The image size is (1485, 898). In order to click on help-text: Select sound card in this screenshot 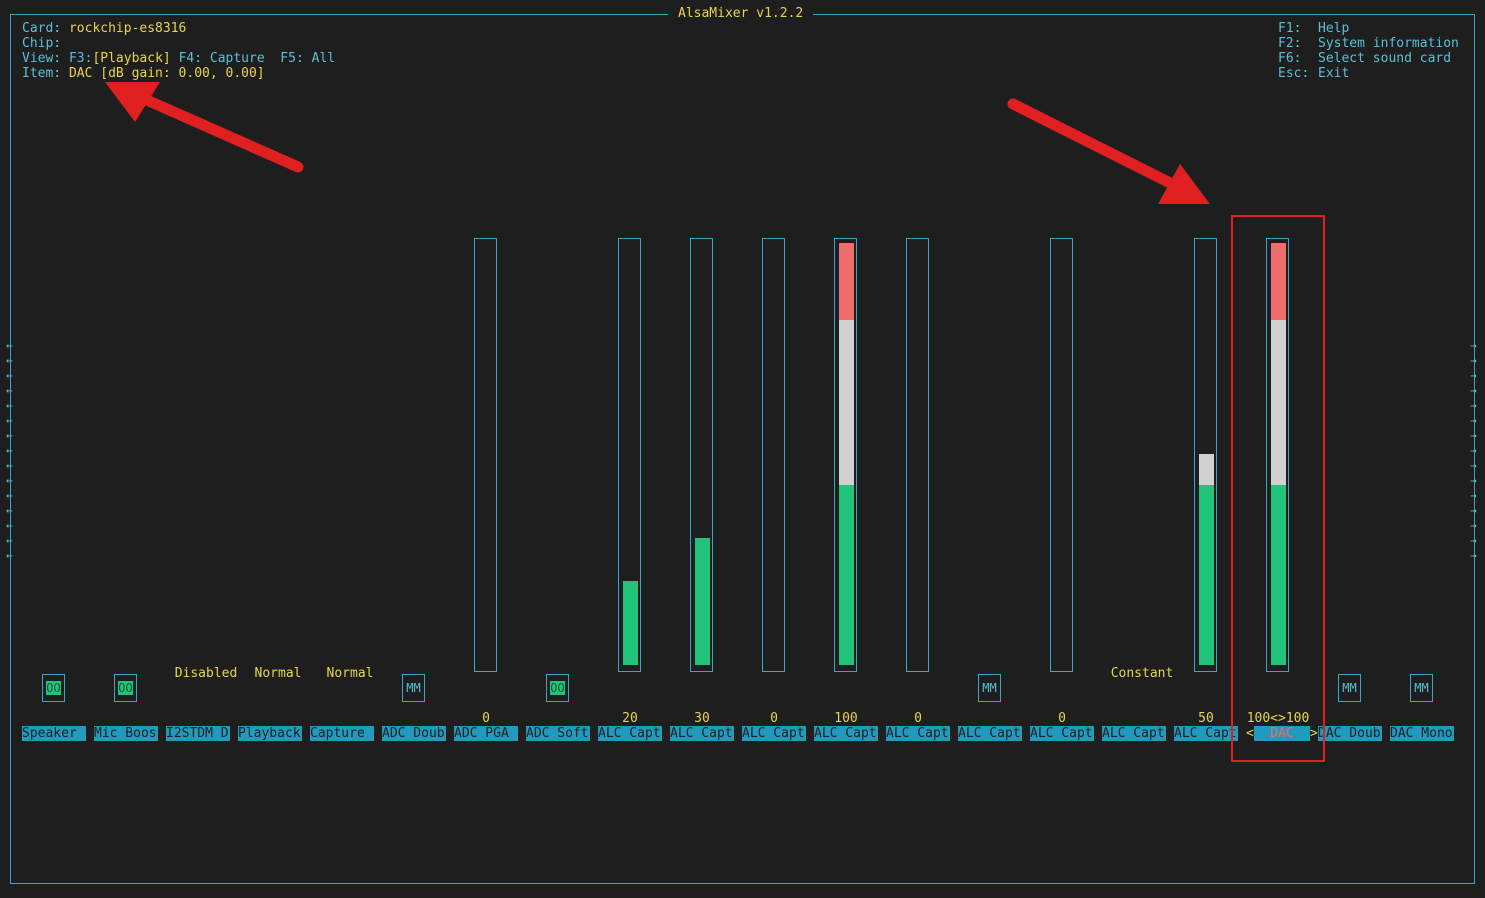, I will do `click(1385, 58)`.